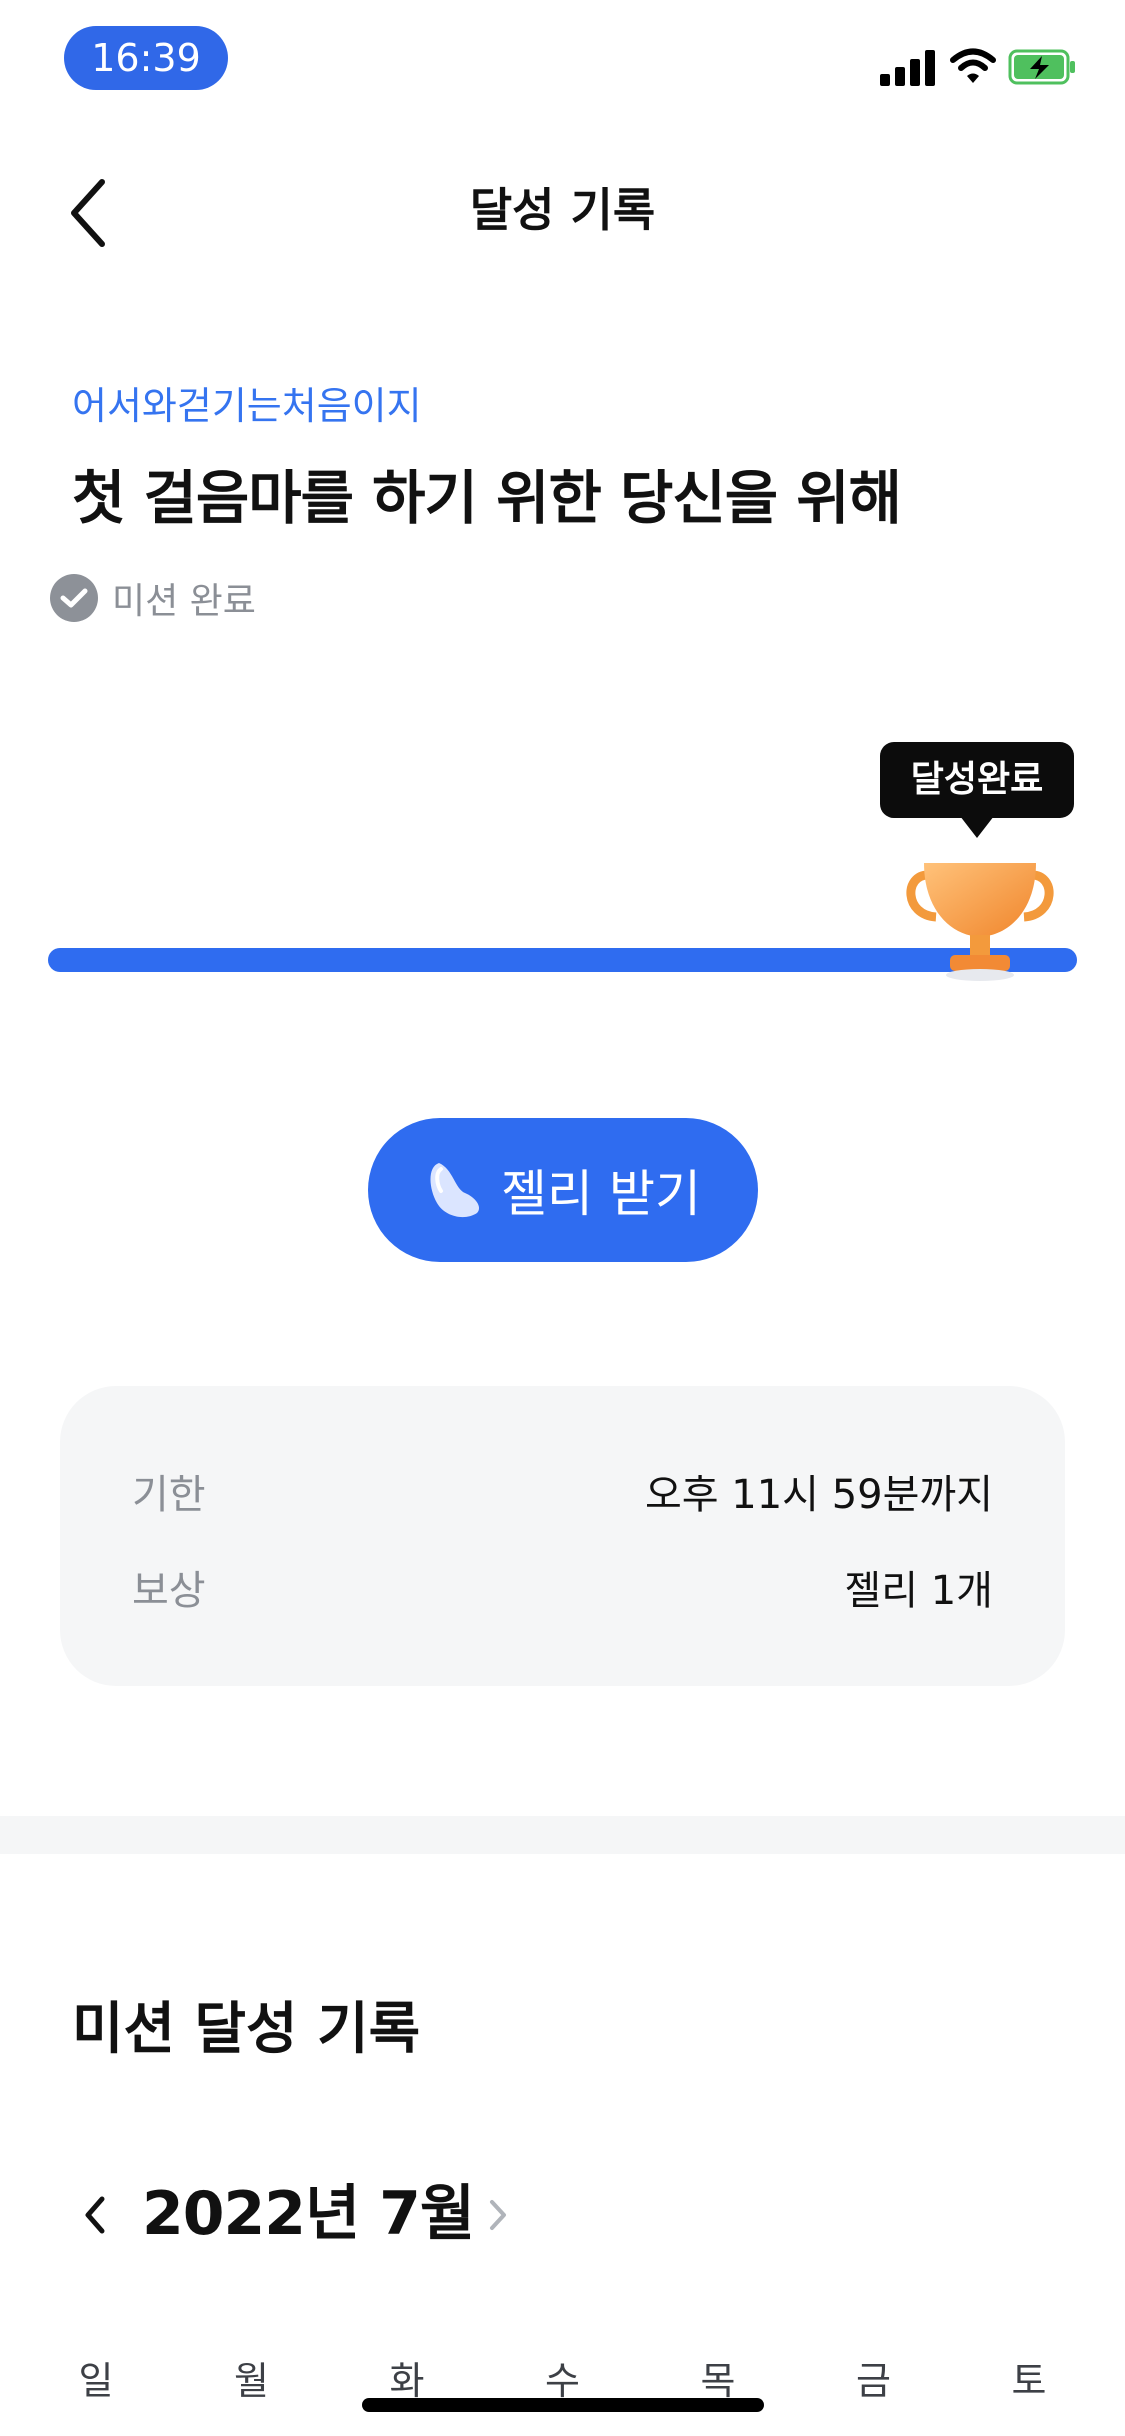 The width and height of the screenshot is (1125, 2436). What do you see at coordinates (601, 1194) in the screenshot?
I see `receive-jelly-label: 젤리 받기` at bounding box center [601, 1194].